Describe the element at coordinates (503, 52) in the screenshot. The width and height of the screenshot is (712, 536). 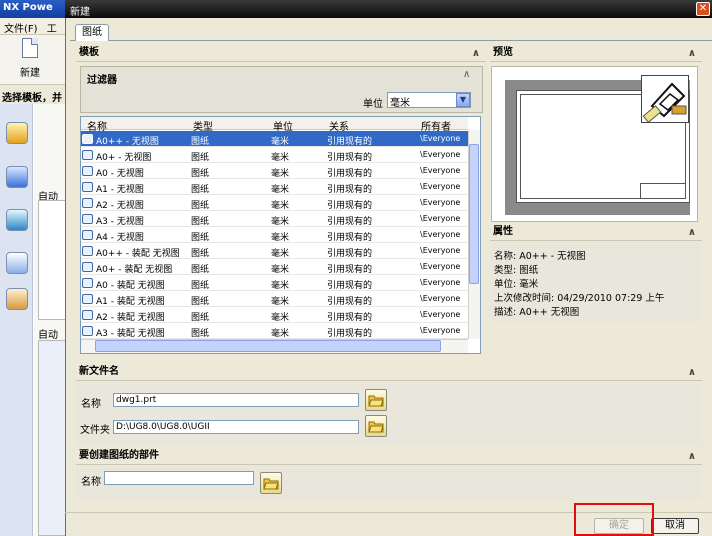
I see `preview-section-title: 预览` at that location.